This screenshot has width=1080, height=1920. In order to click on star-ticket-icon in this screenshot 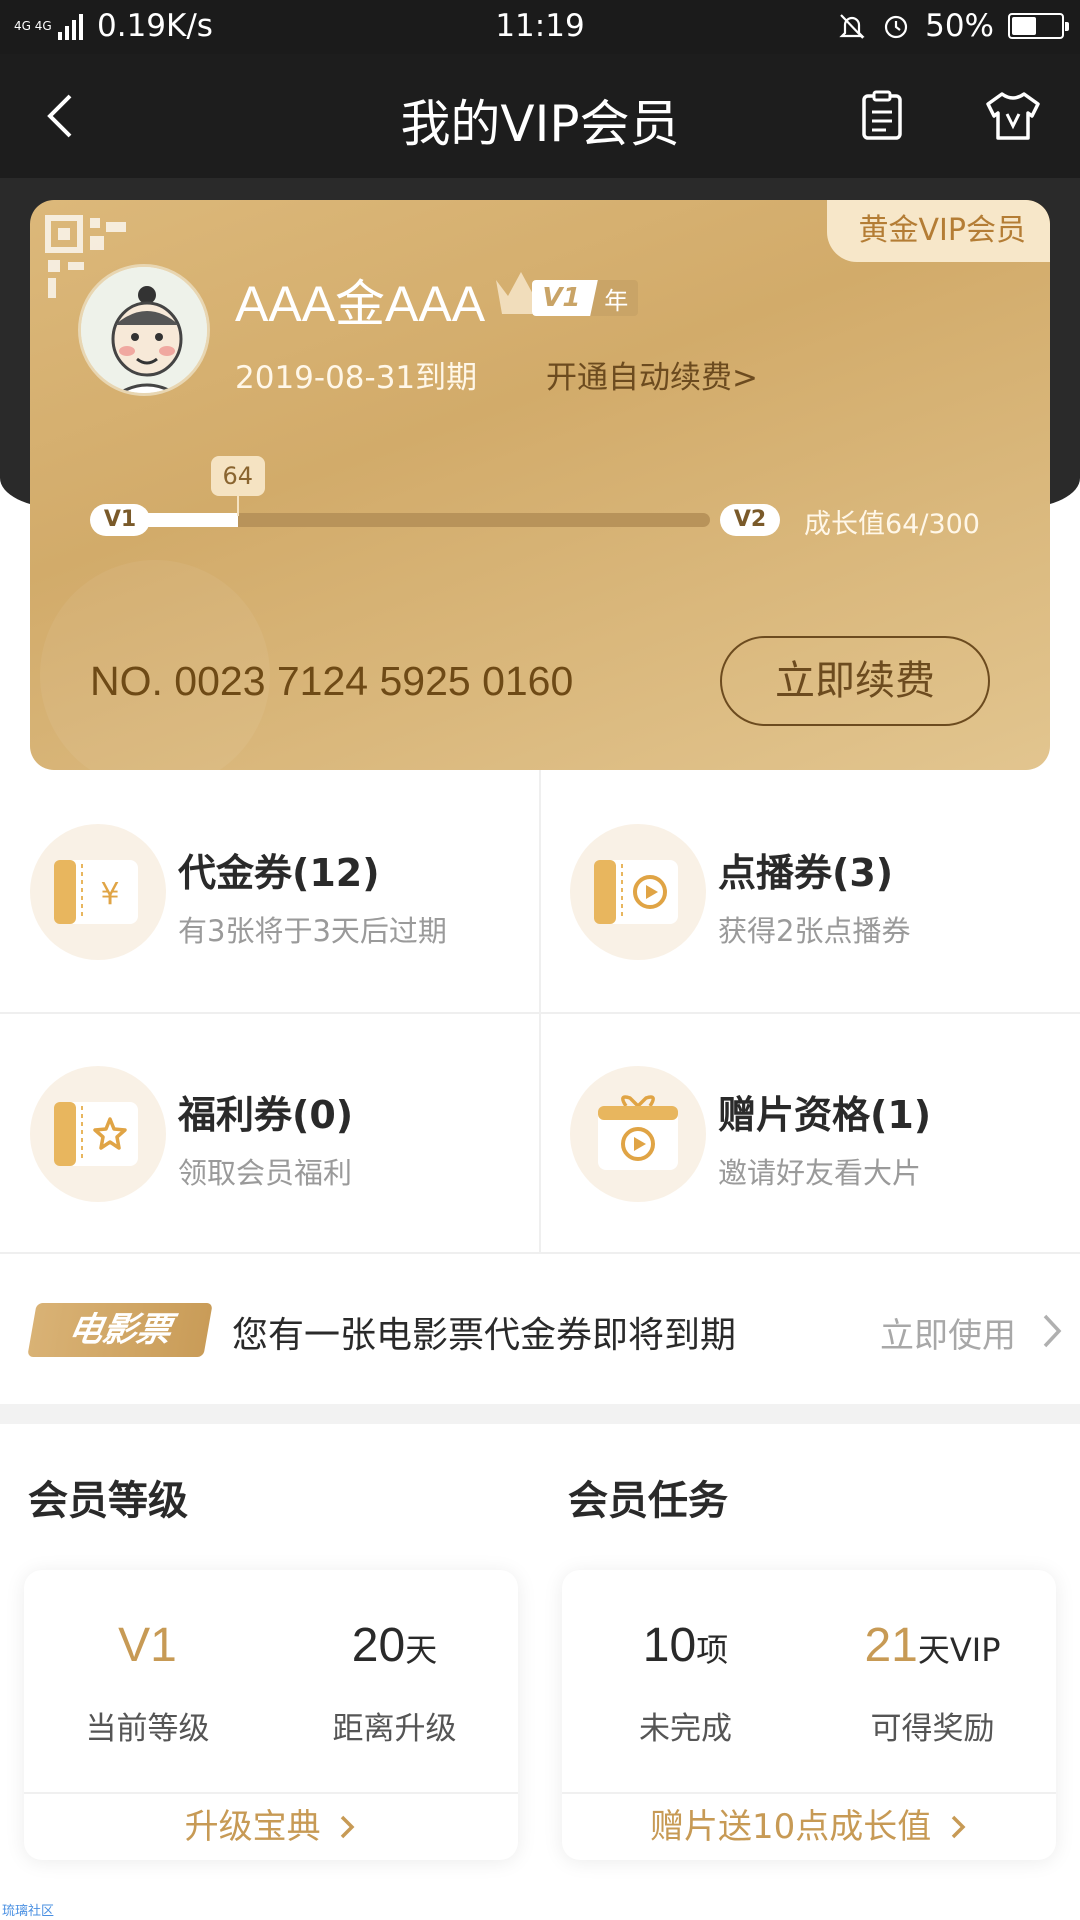, I will do `click(96, 1134)`.